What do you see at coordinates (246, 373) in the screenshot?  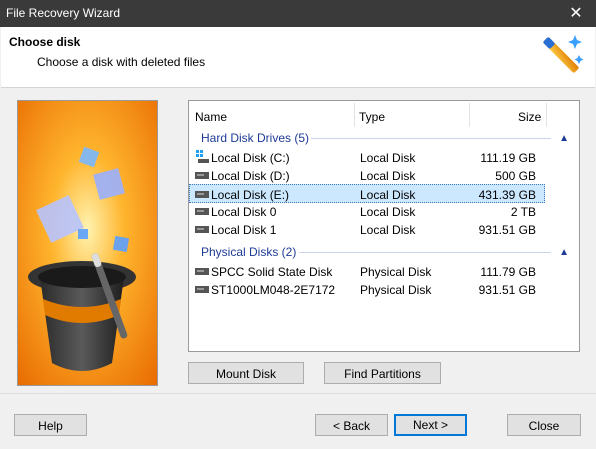 I see `mount-disk-button: Mount Disk` at bounding box center [246, 373].